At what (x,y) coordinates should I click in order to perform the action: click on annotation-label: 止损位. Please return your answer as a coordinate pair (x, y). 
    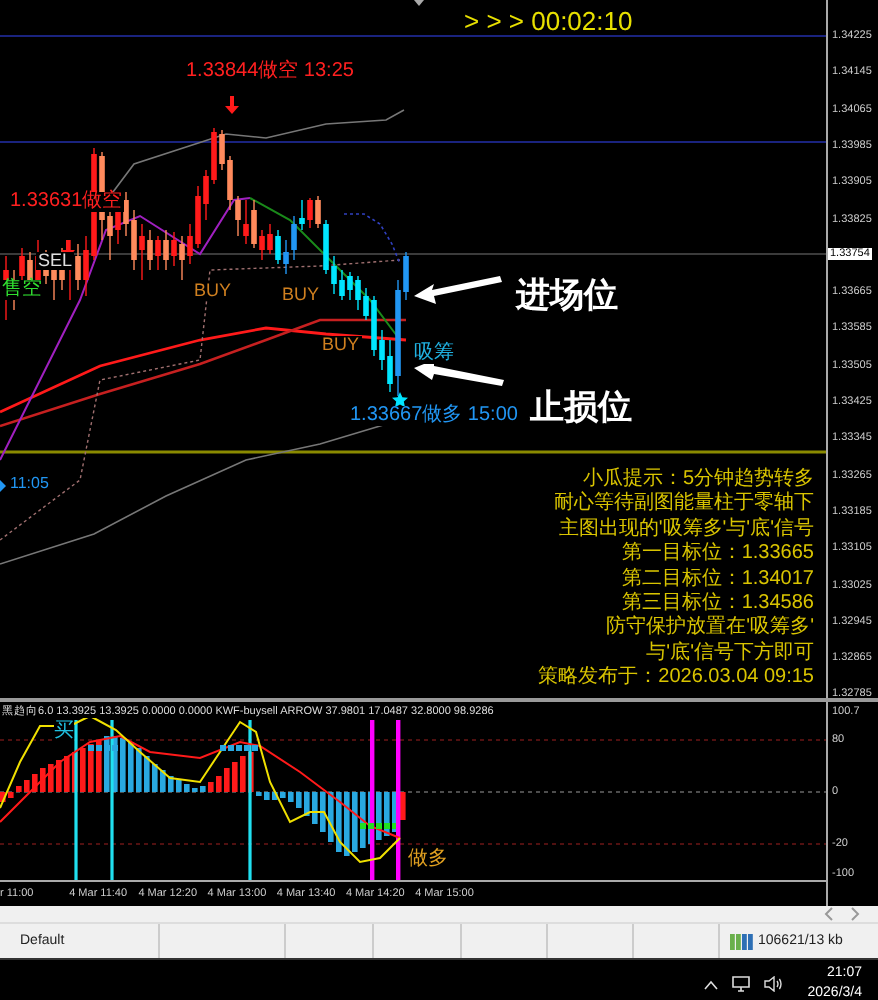
    Looking at the image, I should click on (581, 408).